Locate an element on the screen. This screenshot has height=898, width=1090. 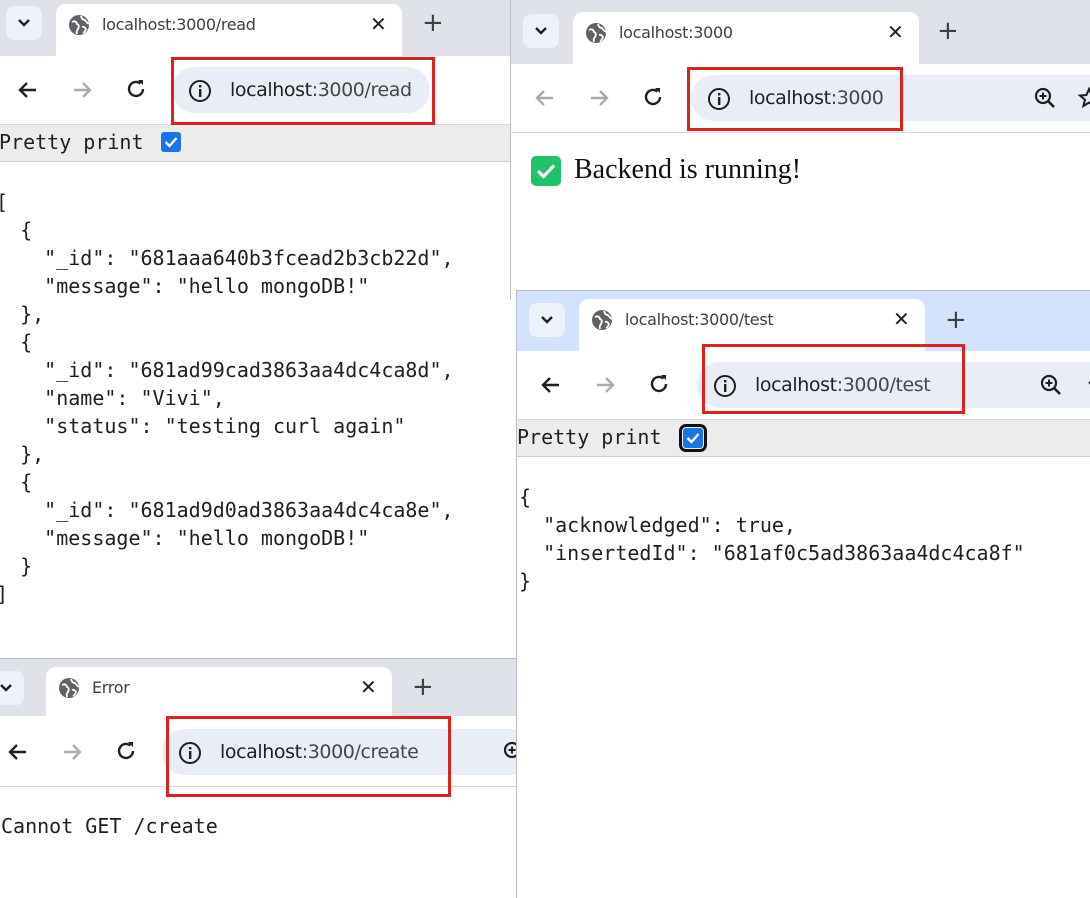
tab-strip: Error ✕ + is located at coordinates (258, 687).